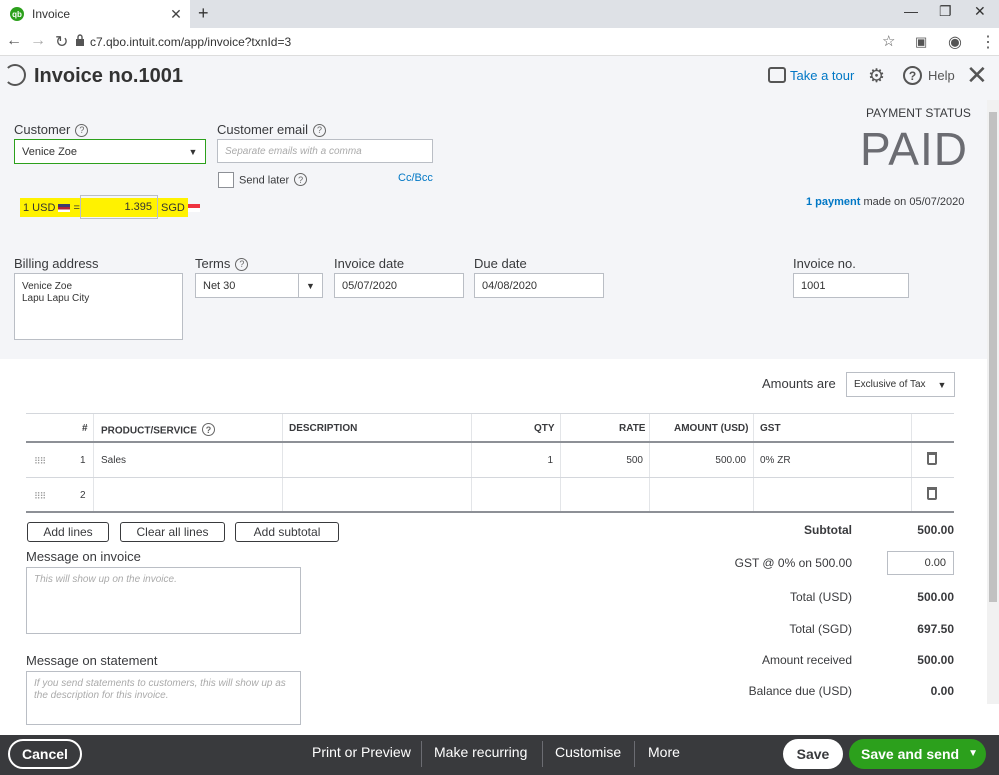  Describe the element at coordinates (942, 691) in the screenshot. I see `balance-due-value: 0.00` at that location.